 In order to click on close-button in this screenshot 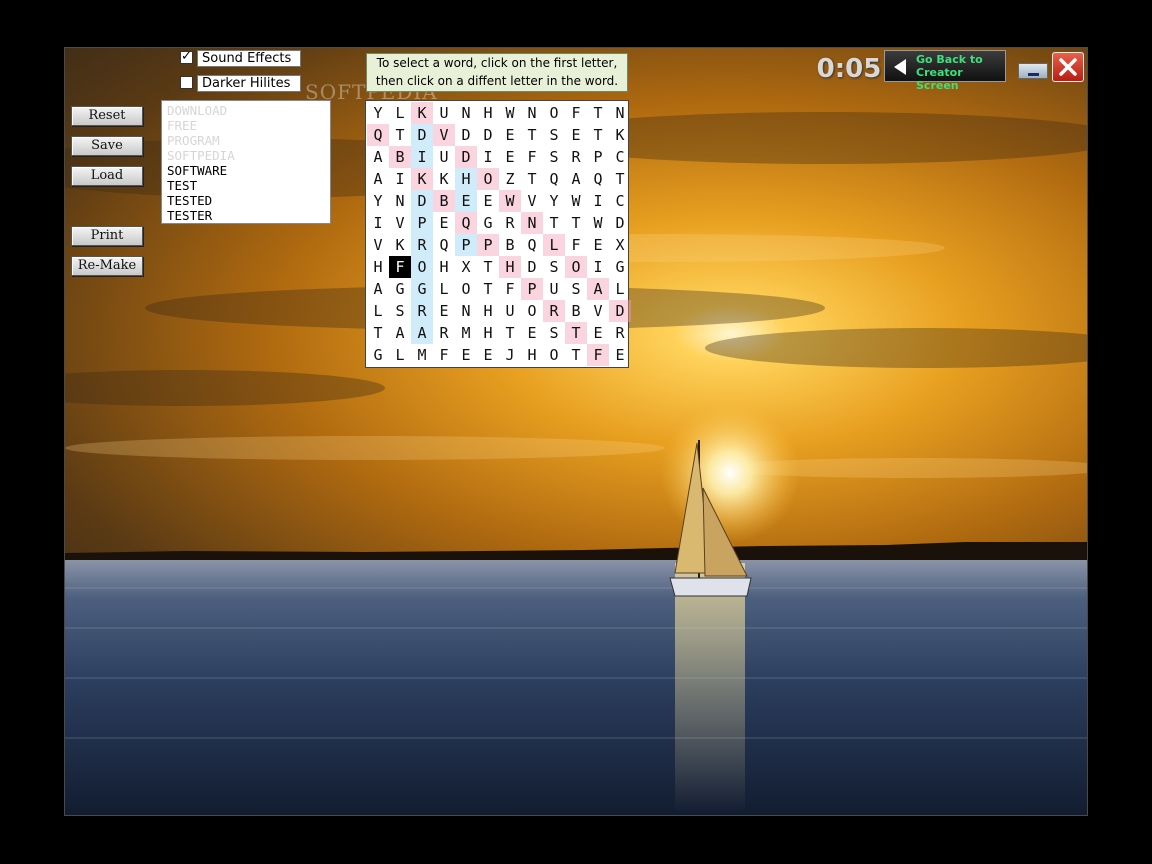, I will do `click(1068, 67)`.